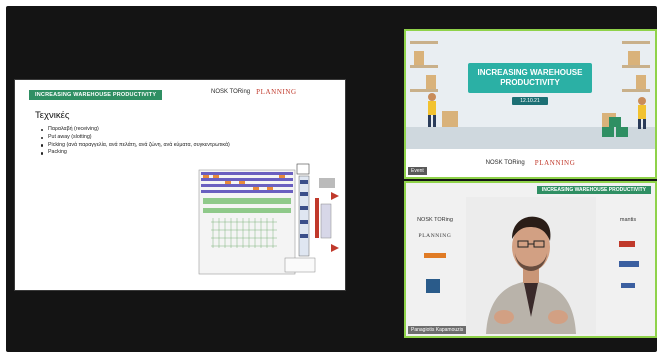  I want to click on slide-bullet: Παραλαβή (receiving), so click(135, 130).